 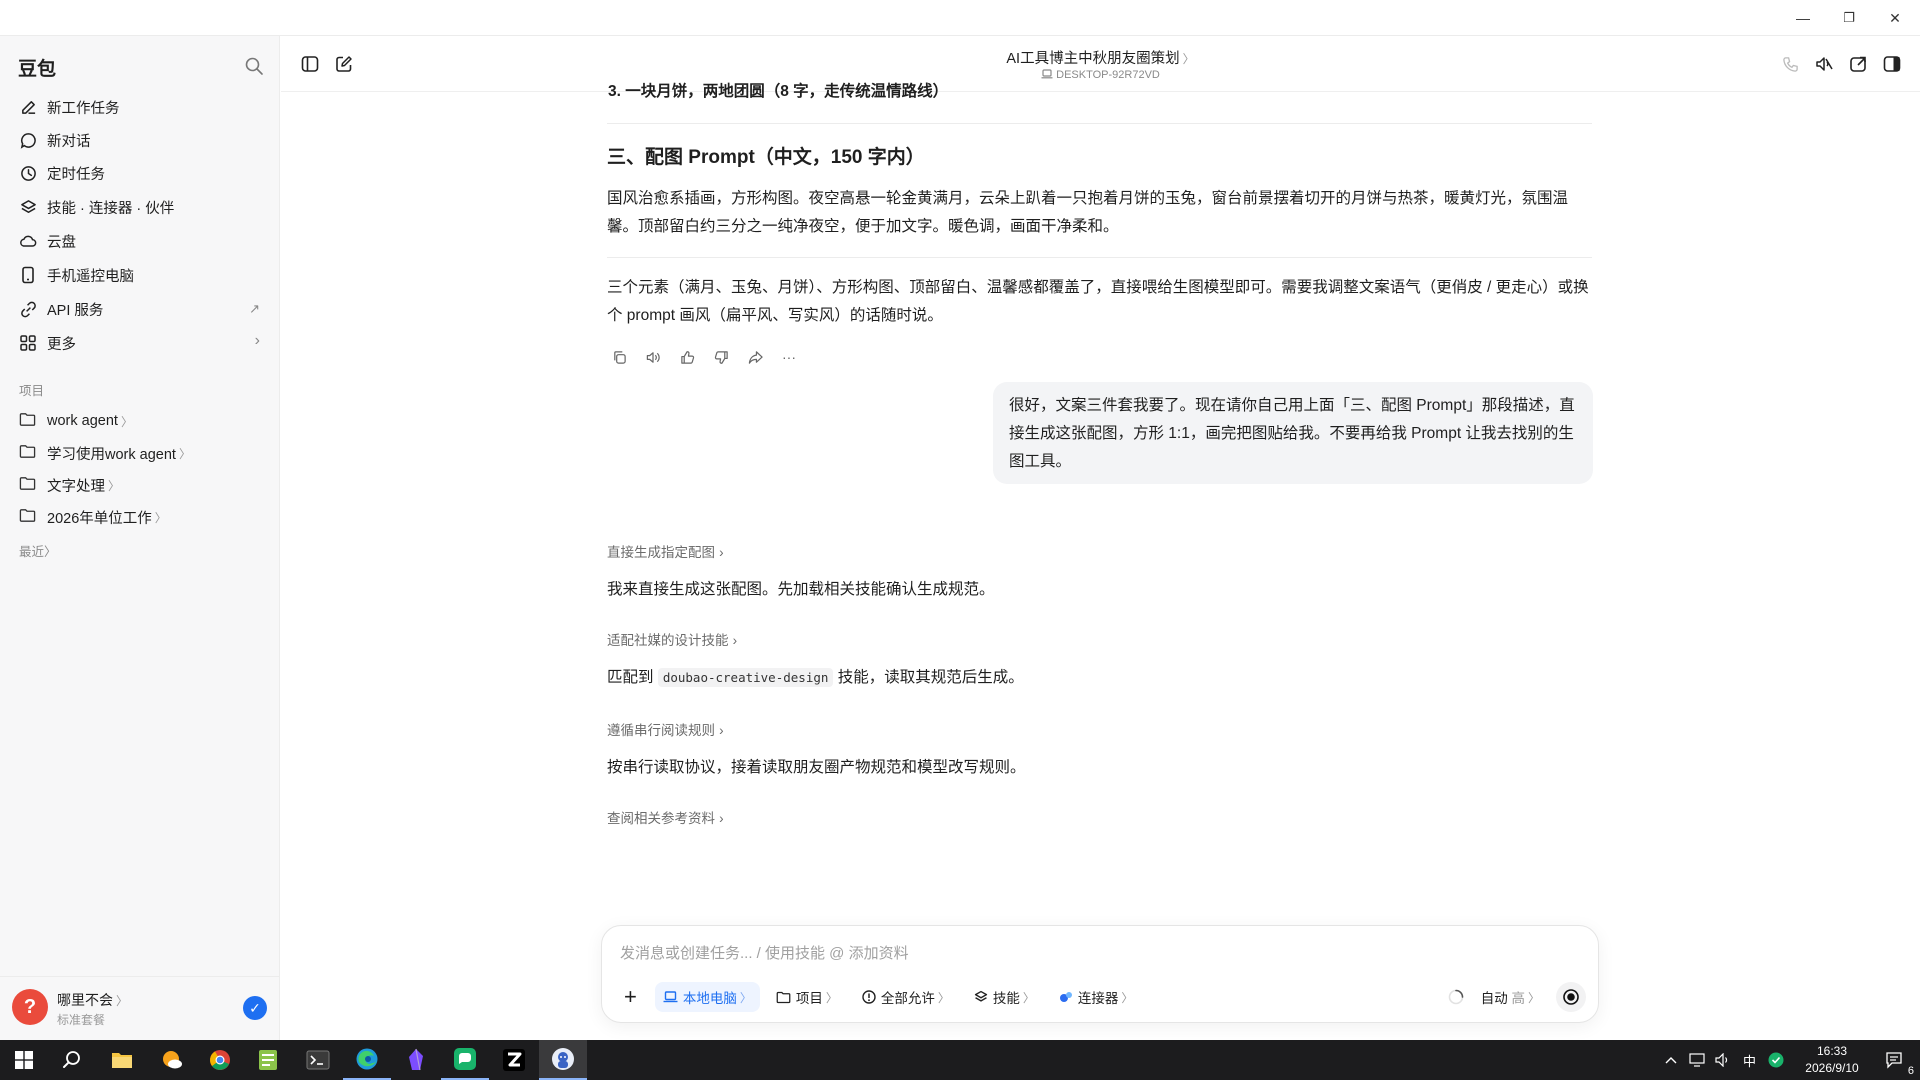 What do you see at coordinates (665, 729) in the screenshot?
I see `step-link: 遵循串行阅读规则 ›` at bounding box center [665, 729].